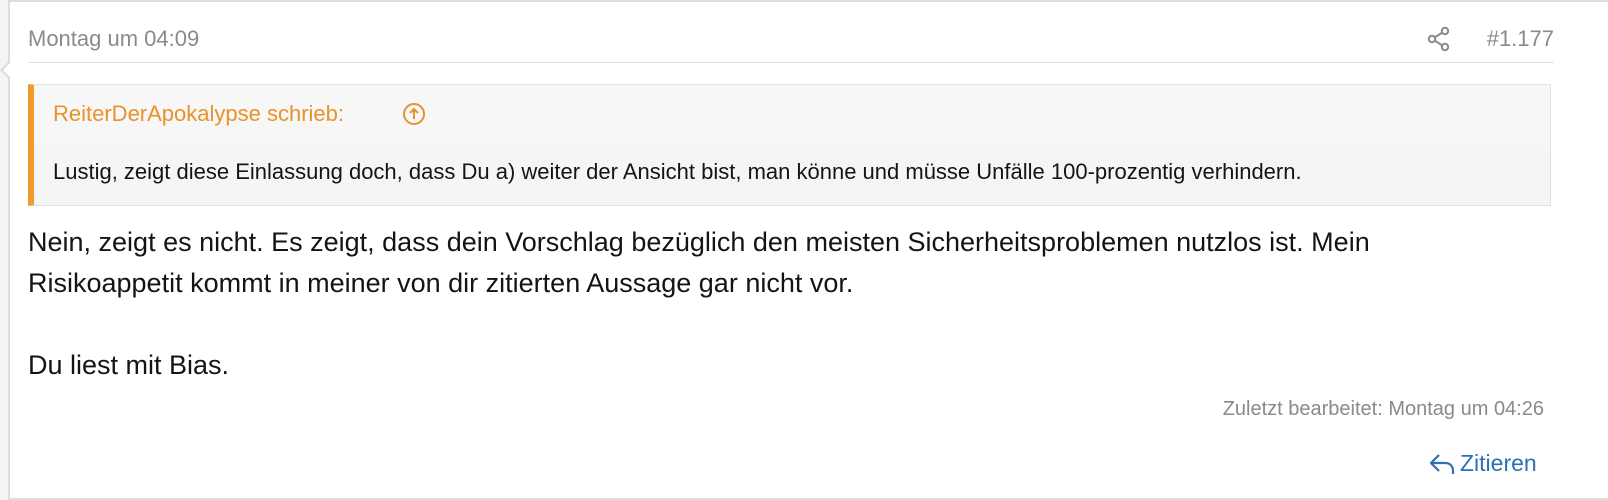 Image resolution: width=1608 pixels, height=500 pixels. Describe the element at coordinates (792, 115) in the screenshot. I see `quote-header: ReiterDerApokalypse schrieb:` at that location.